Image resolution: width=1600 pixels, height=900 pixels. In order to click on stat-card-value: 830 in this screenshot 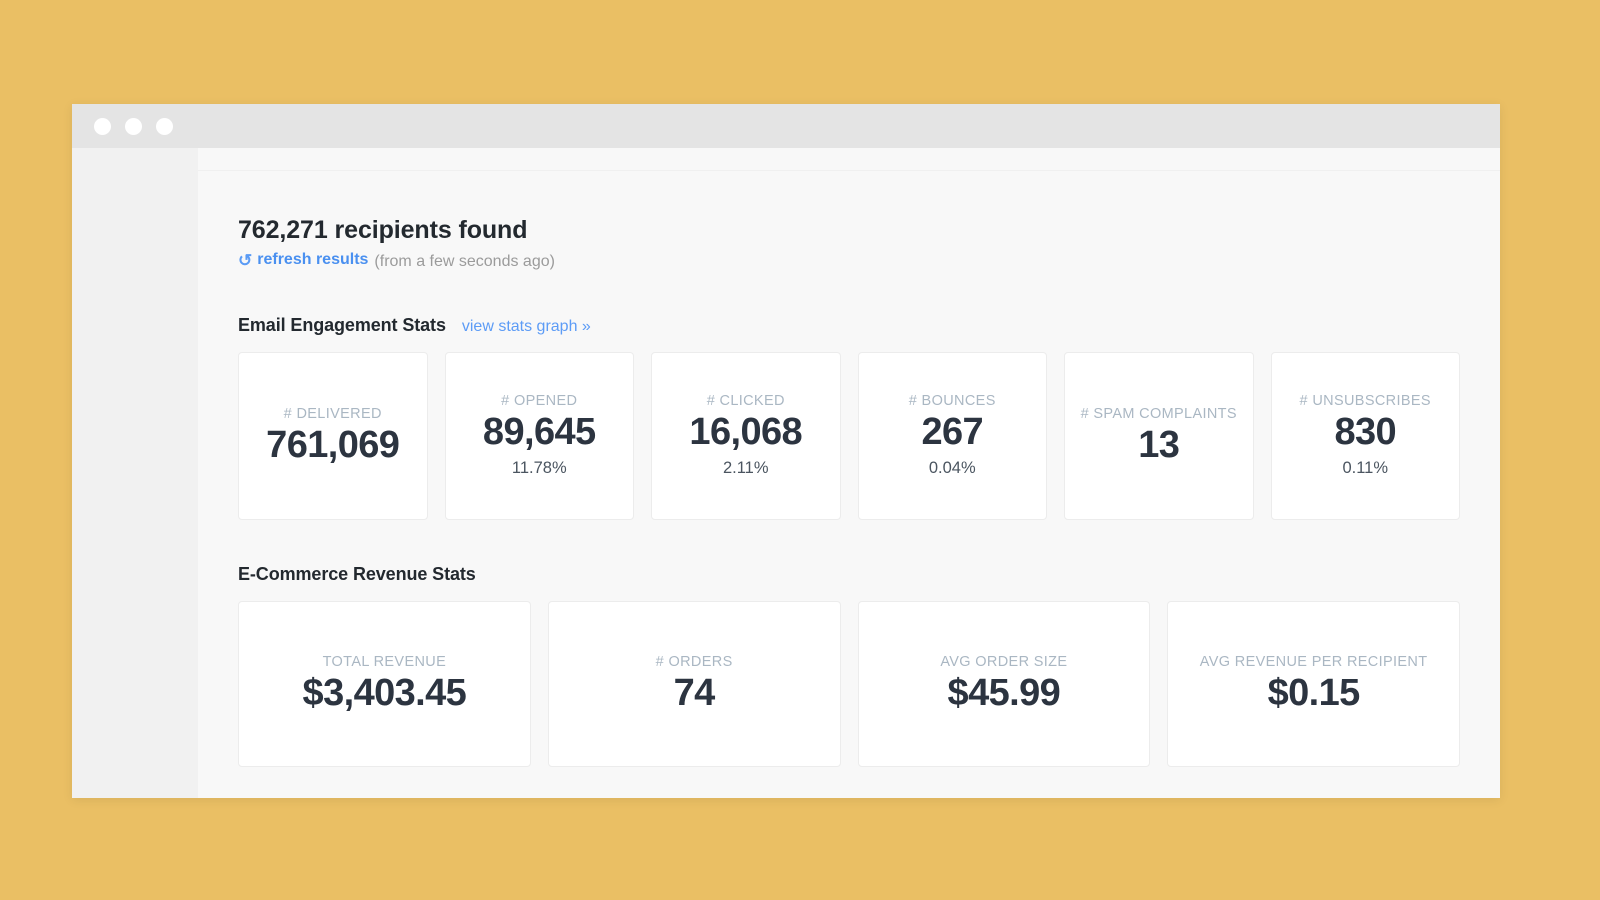, I will do `click(1365, 432)`.